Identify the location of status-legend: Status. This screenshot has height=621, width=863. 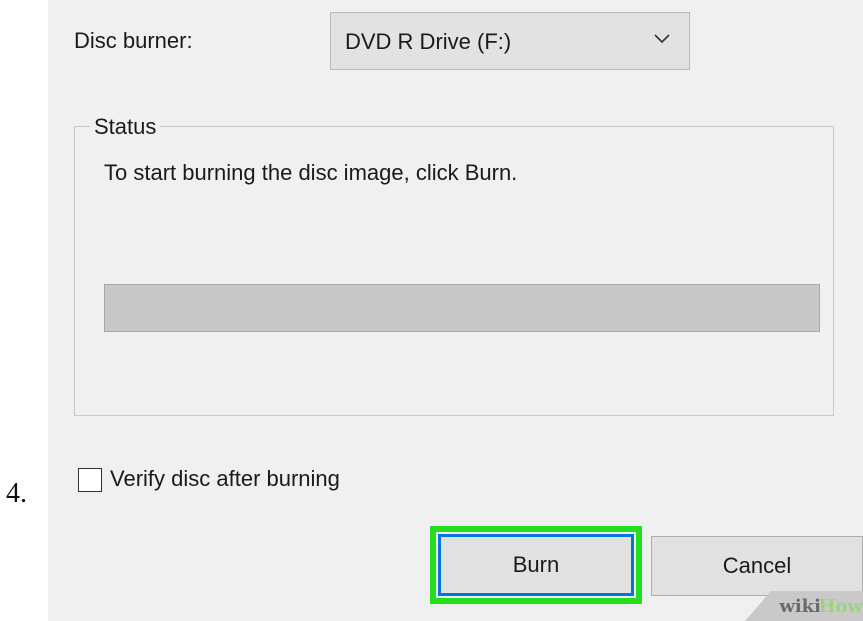
(125, 127).